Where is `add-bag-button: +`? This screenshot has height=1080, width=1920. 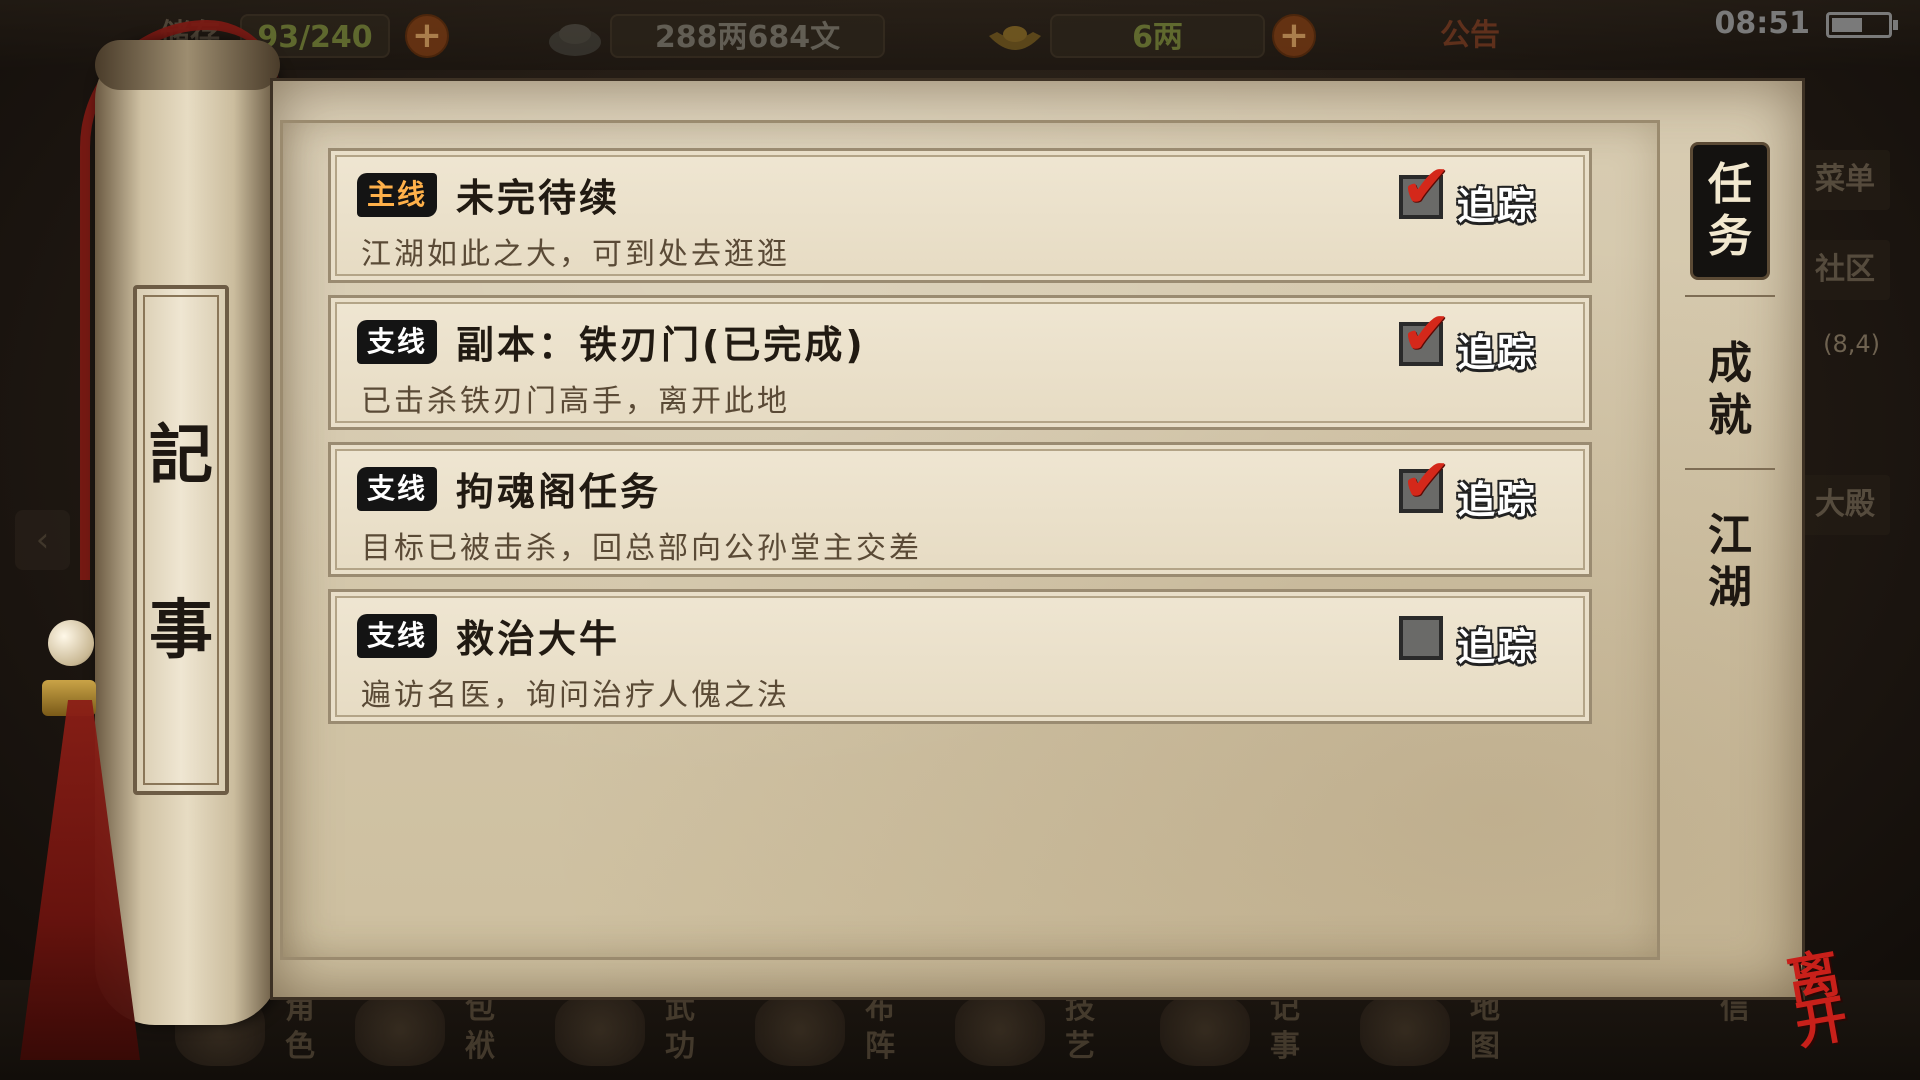
add-bag-button: + is located at coordinates (427, 36).